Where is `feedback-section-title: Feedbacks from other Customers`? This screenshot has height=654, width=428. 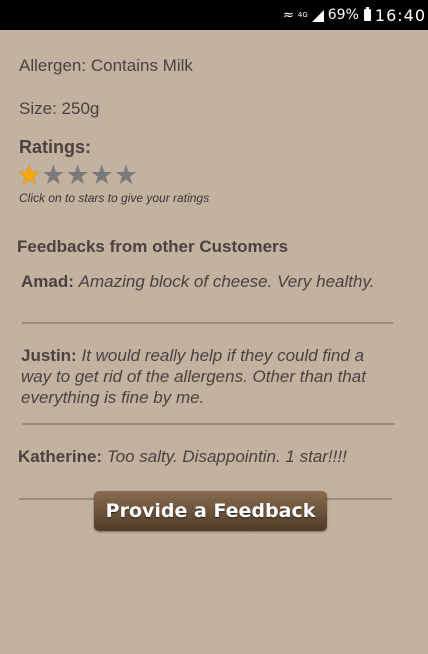
feedback-section-title: Feedbacks from other Customers is located at coordinates (153, 246).